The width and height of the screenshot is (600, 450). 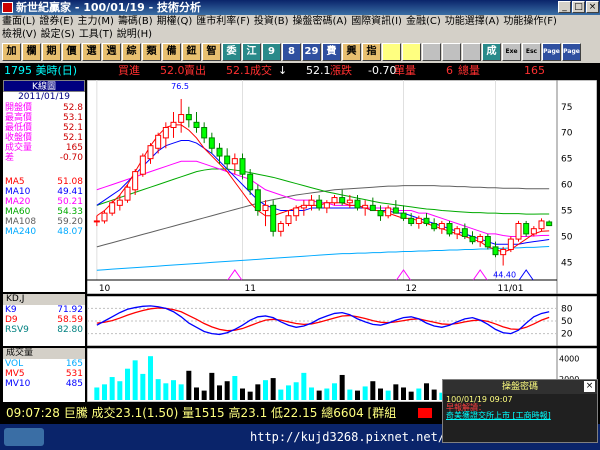 I want to click on legend-value: 53.1, so click(x=72, y=118).